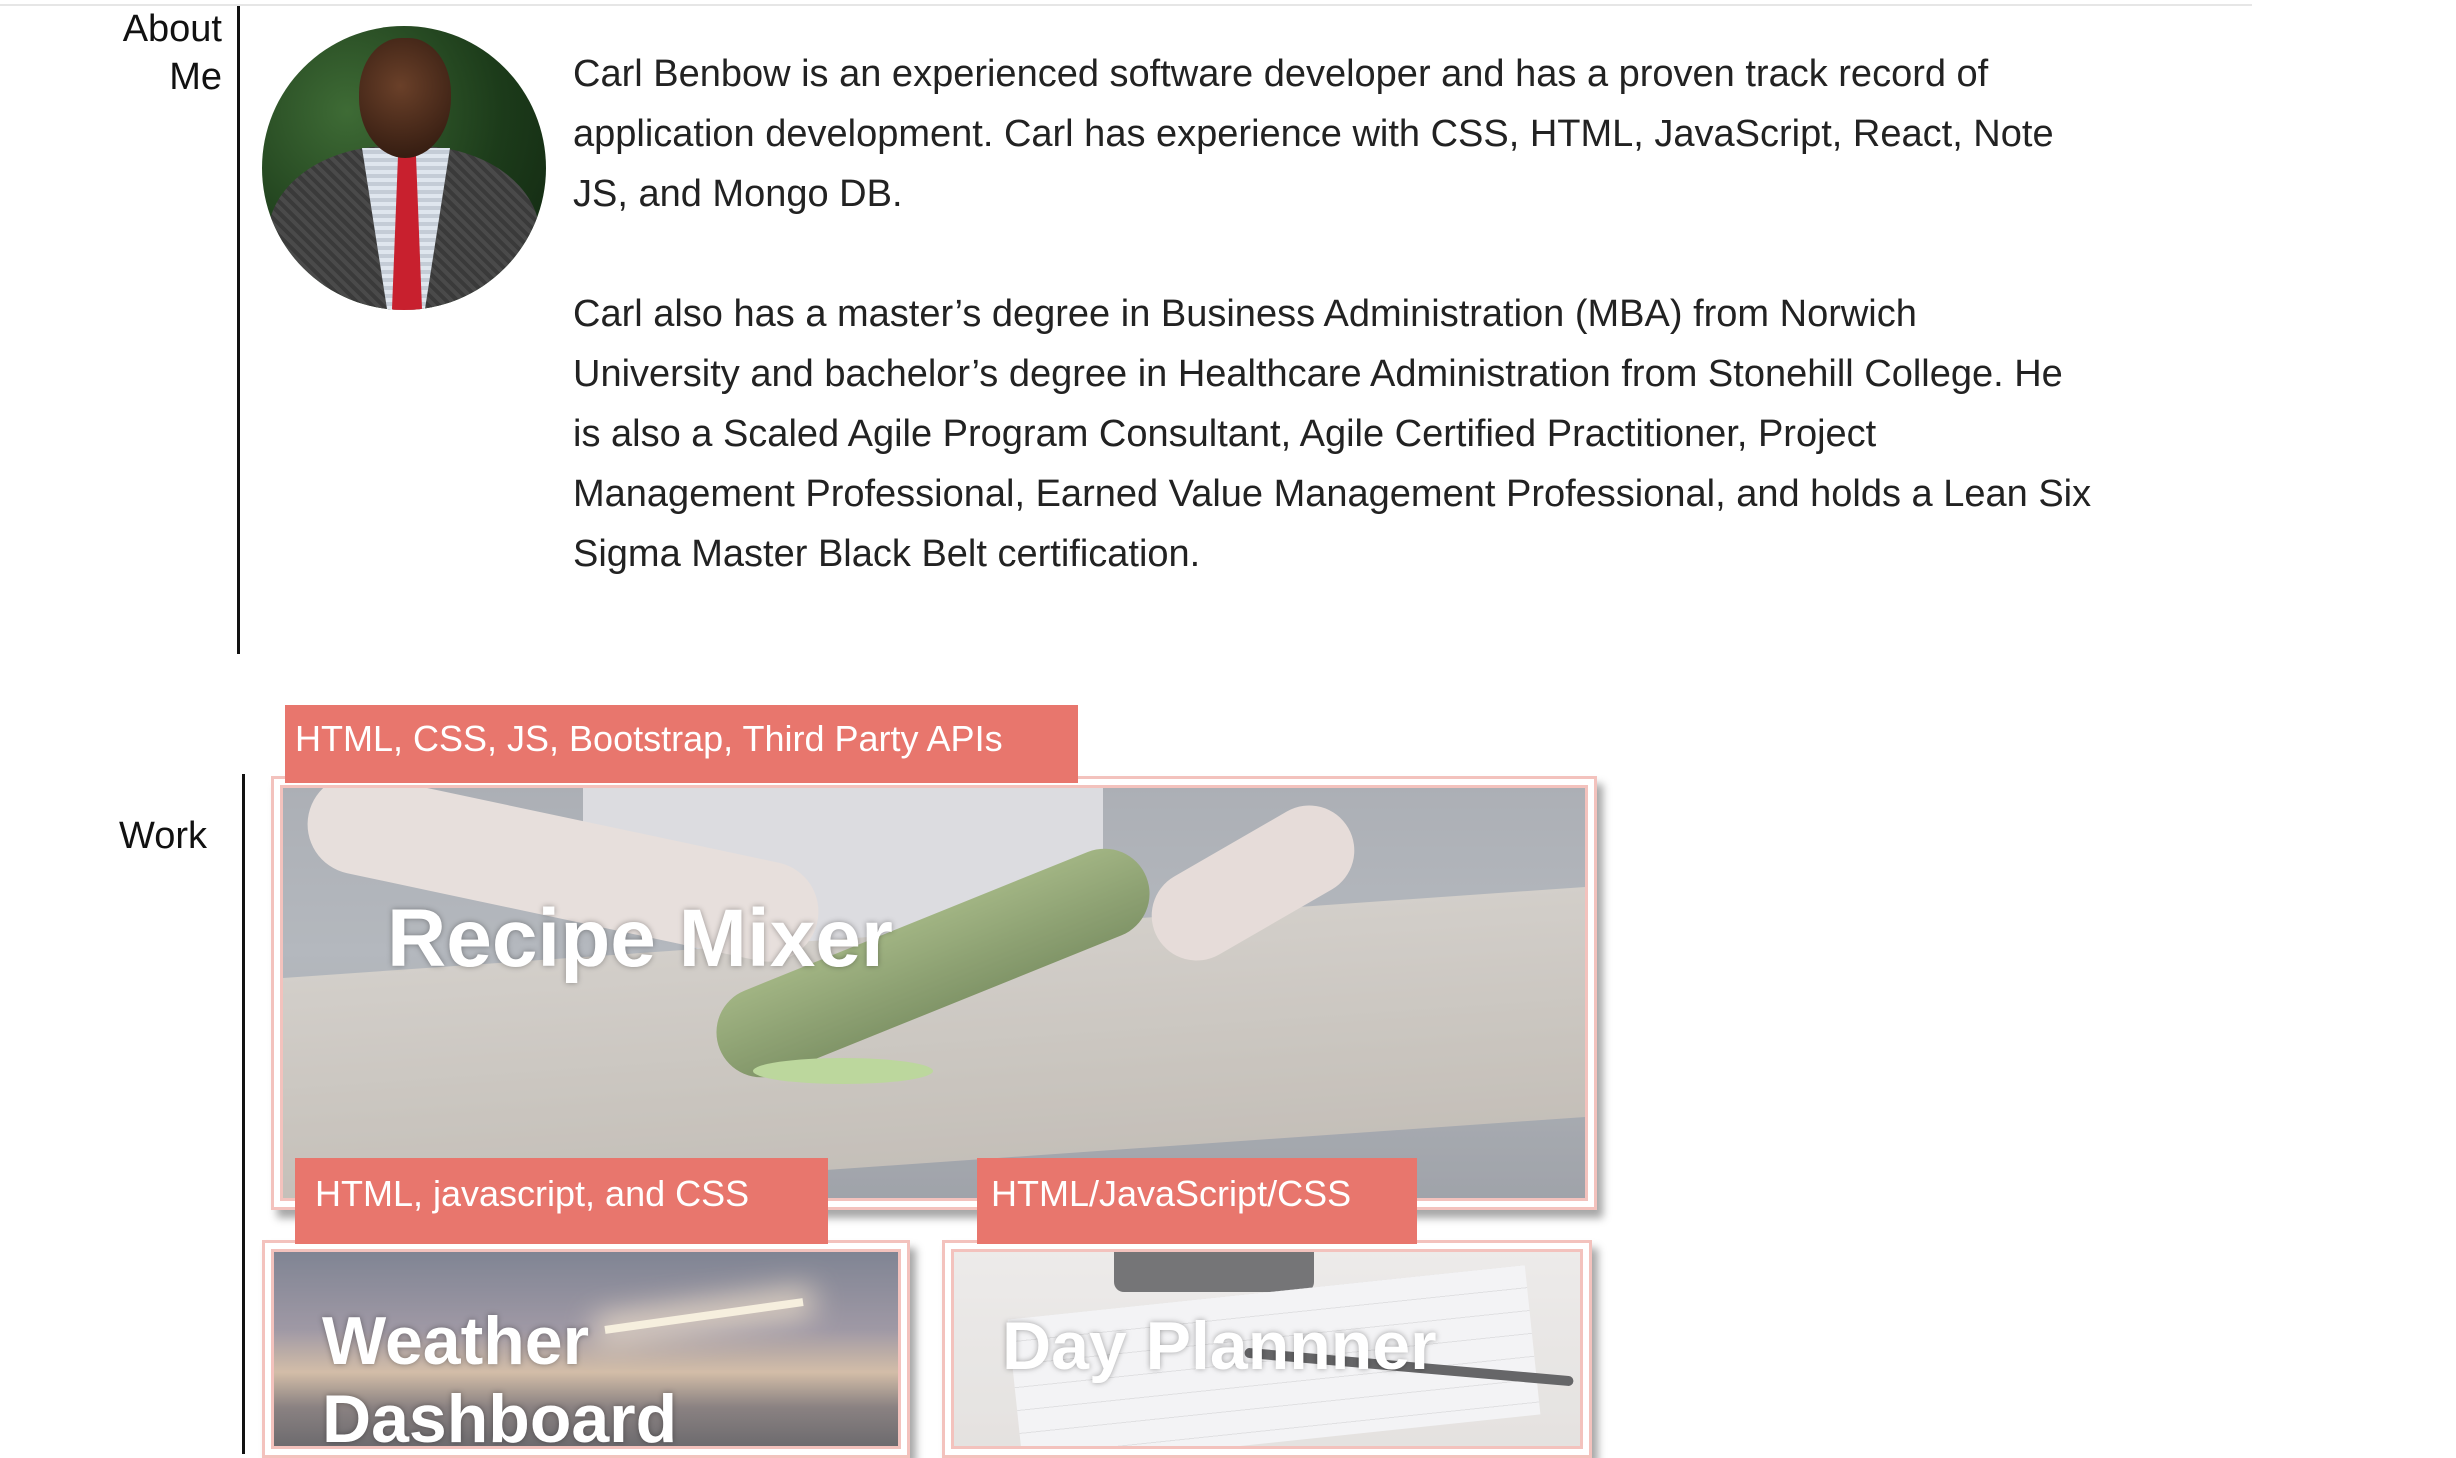  What do you see at coordinates (151, 53) in the screenshot?
I see `about-me-heading: About Me` at bounding box center [151, 53].